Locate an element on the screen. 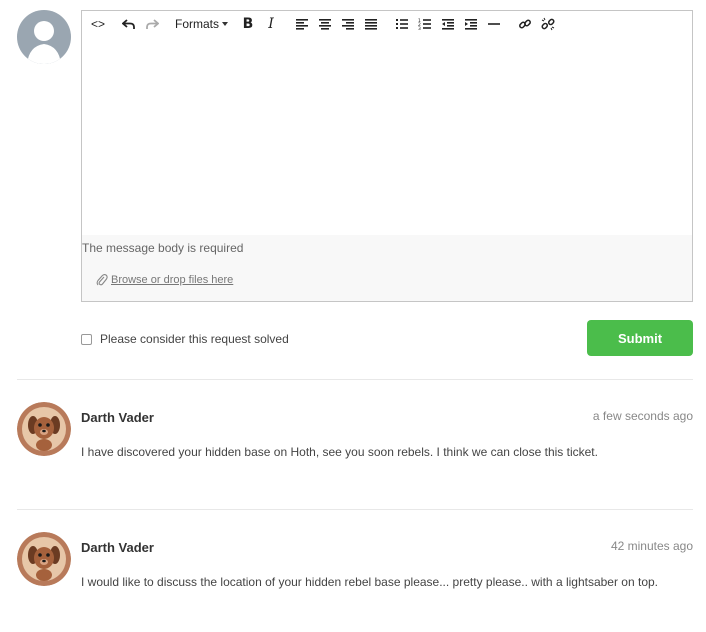 The height and width of the screenshot is (632, 706). align-right-button is located at coordinates (348, 24).